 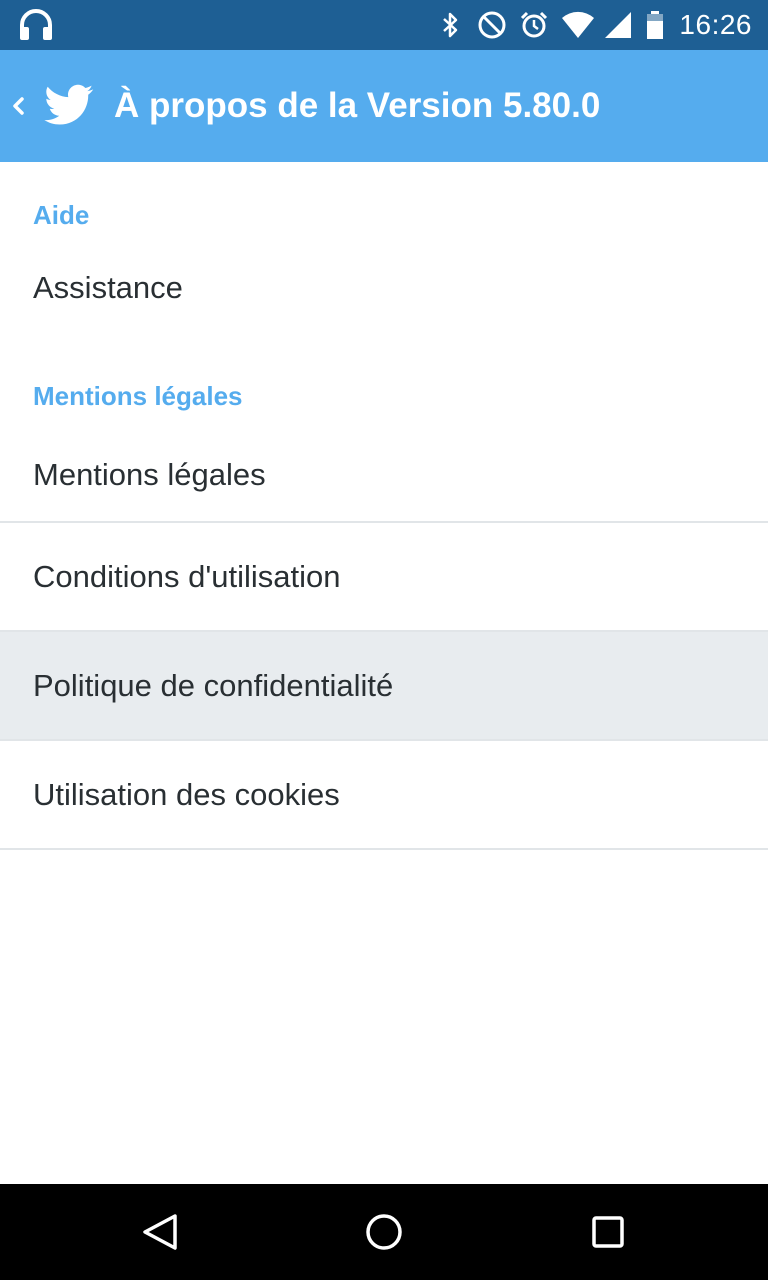 I want to click on do-not-disturb-icon, so click(x=492, y=25).